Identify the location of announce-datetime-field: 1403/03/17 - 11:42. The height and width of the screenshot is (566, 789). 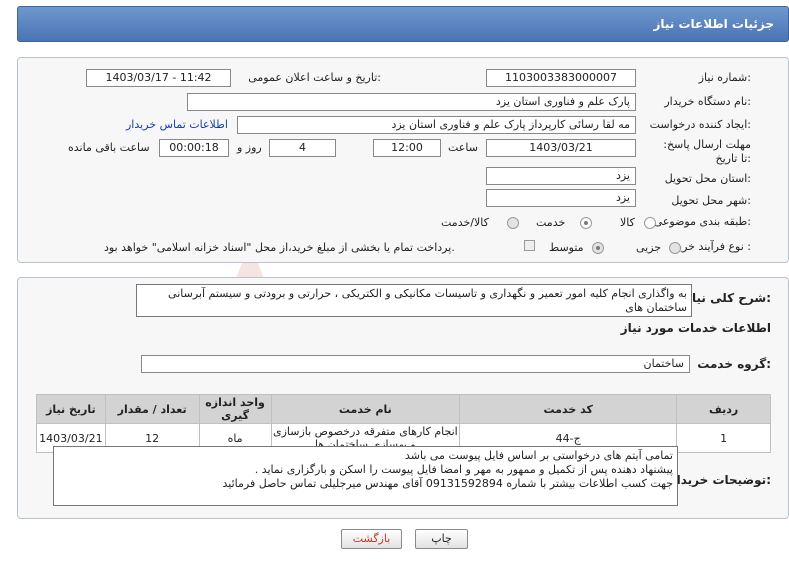
(158, 78).